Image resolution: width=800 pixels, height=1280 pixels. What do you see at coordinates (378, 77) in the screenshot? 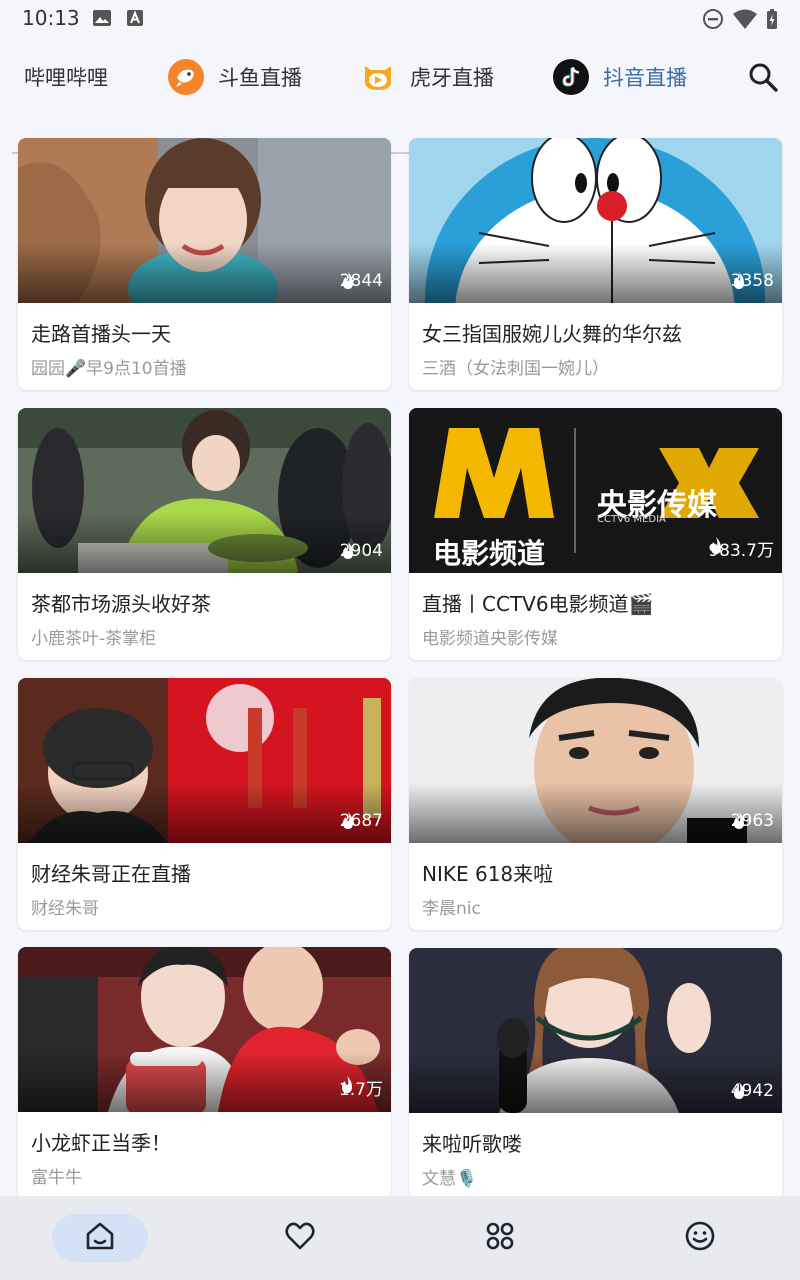
I see `huya-logo-icon` at bounding box center [378, 77].